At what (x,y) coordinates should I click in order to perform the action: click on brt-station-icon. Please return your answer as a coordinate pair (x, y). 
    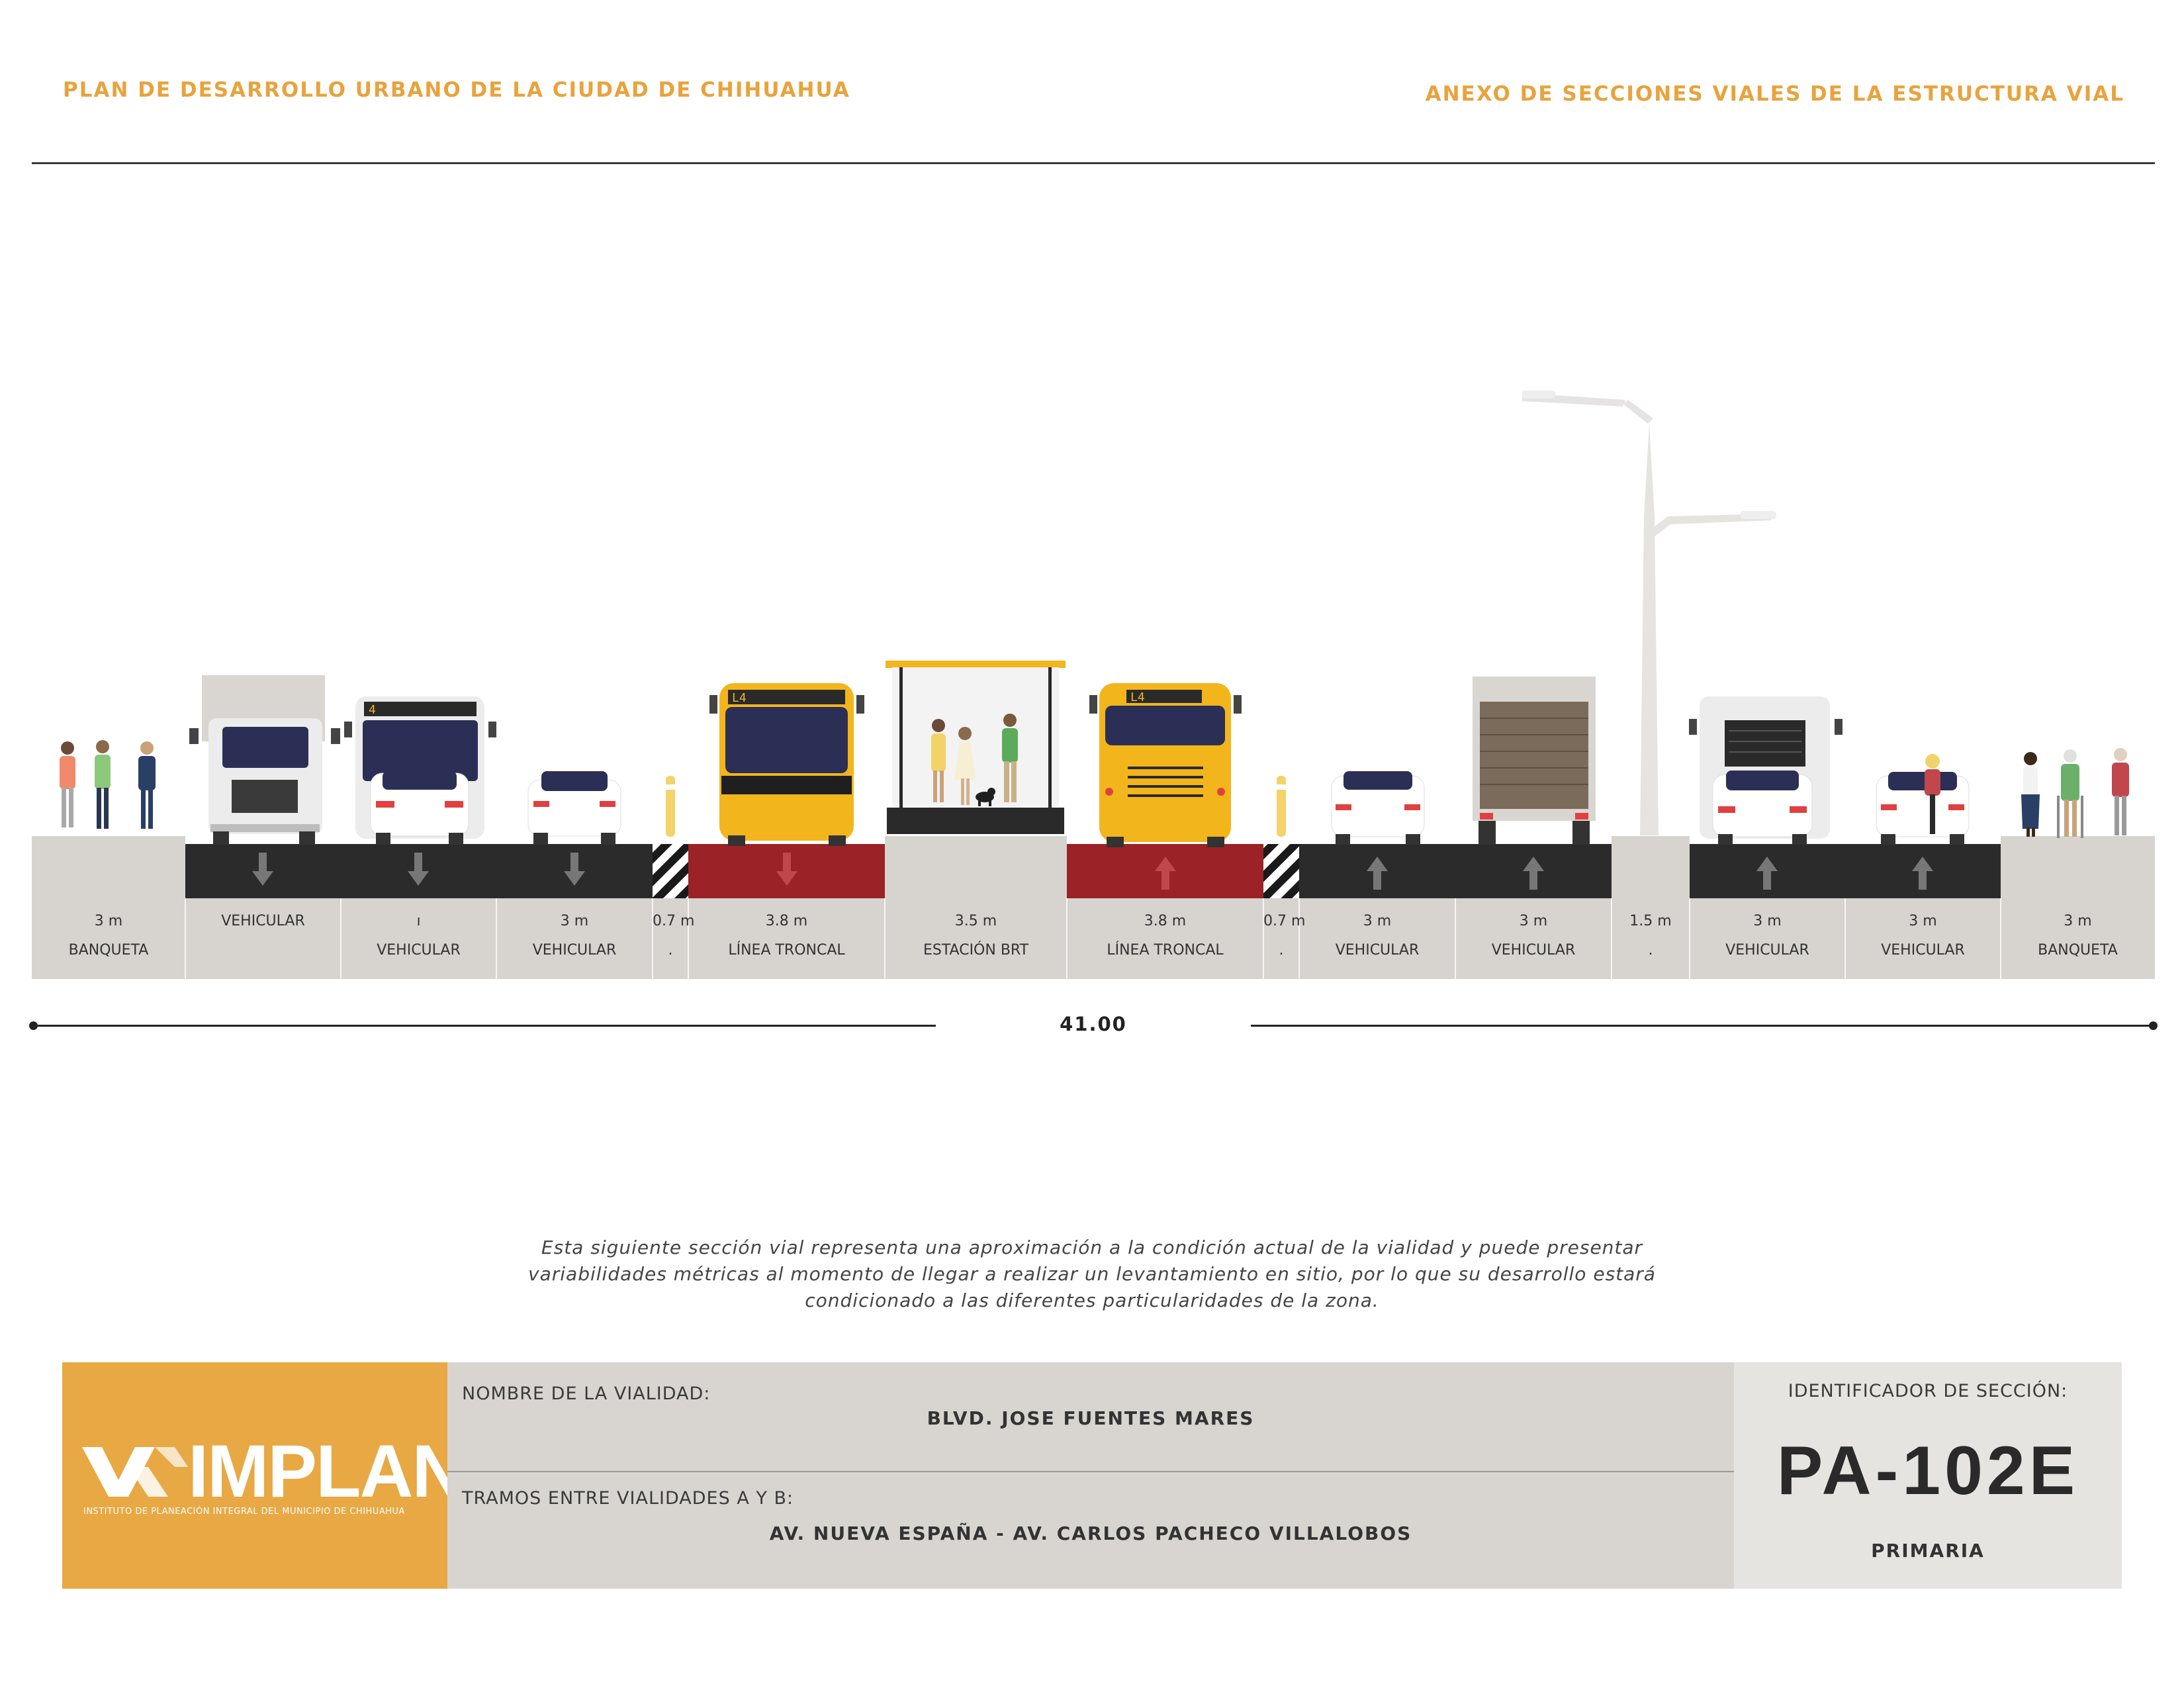
    Looking at the image, I should click on (976, 747).